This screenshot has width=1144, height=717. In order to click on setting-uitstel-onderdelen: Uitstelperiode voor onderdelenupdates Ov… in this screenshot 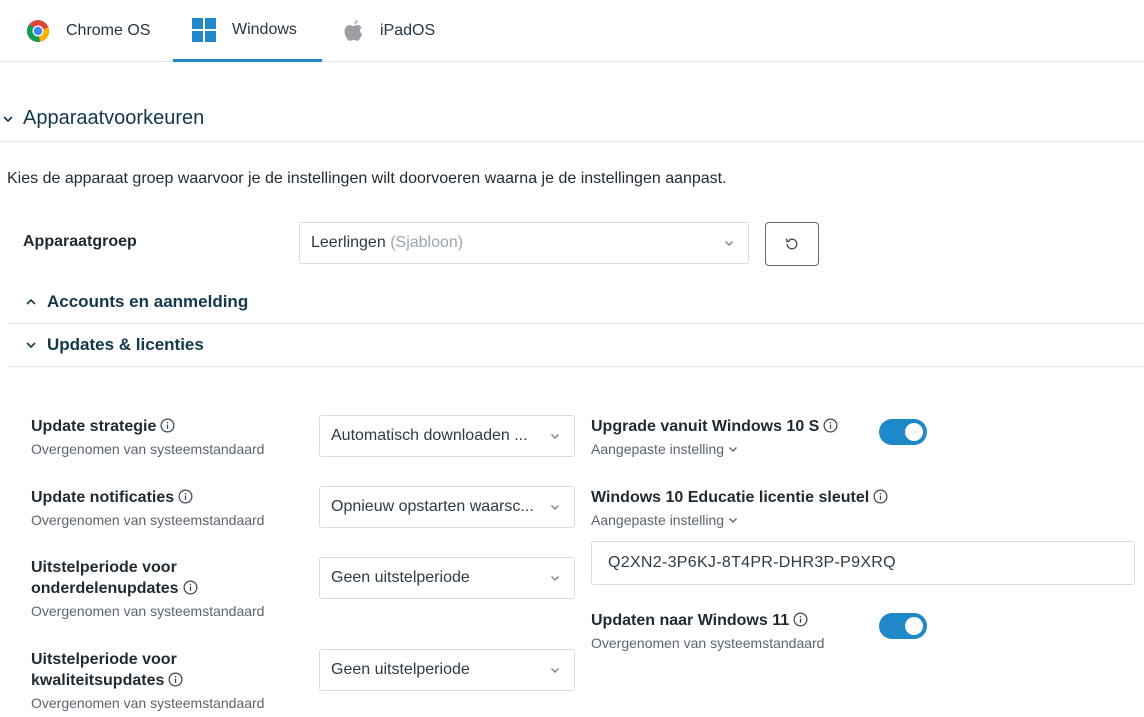, I will do `click(166, 588)`.